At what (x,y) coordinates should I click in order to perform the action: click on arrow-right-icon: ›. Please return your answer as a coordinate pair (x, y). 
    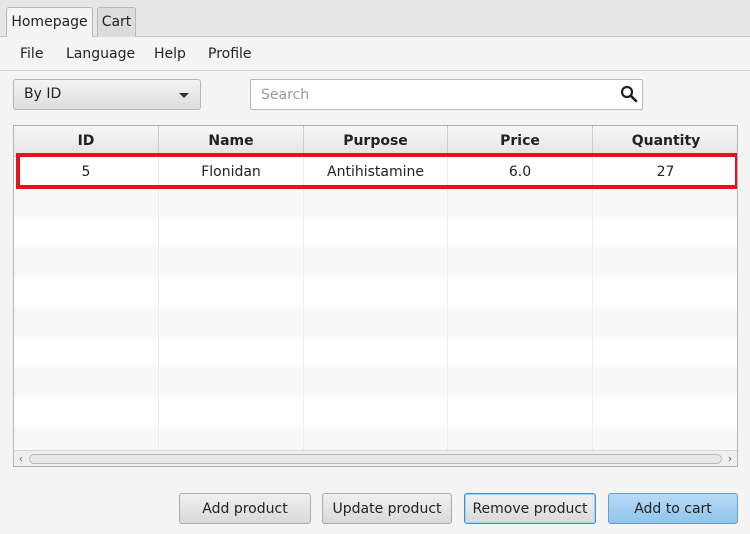
    Looking at the image, I should click on (730, 458).